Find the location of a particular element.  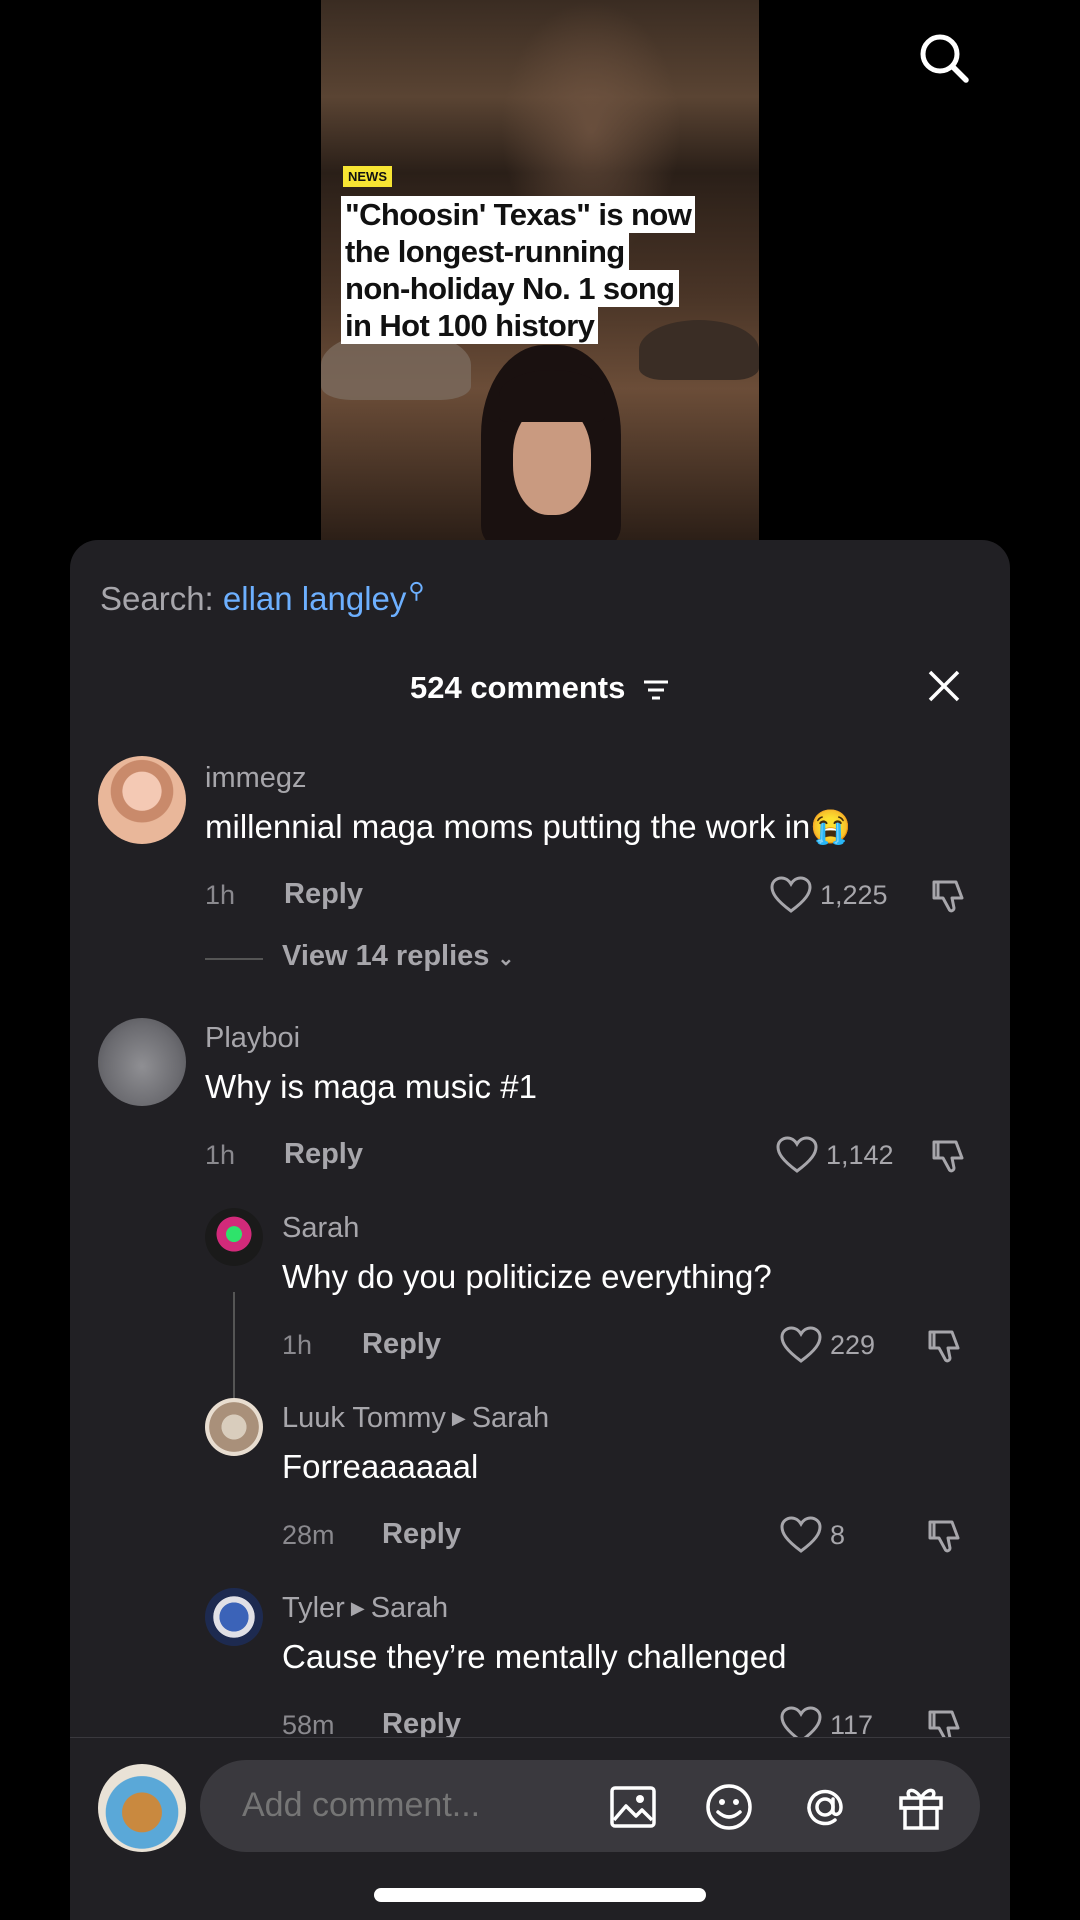

headline-line: "Choosin' Texas" is now is located at coordinates (518, 214).